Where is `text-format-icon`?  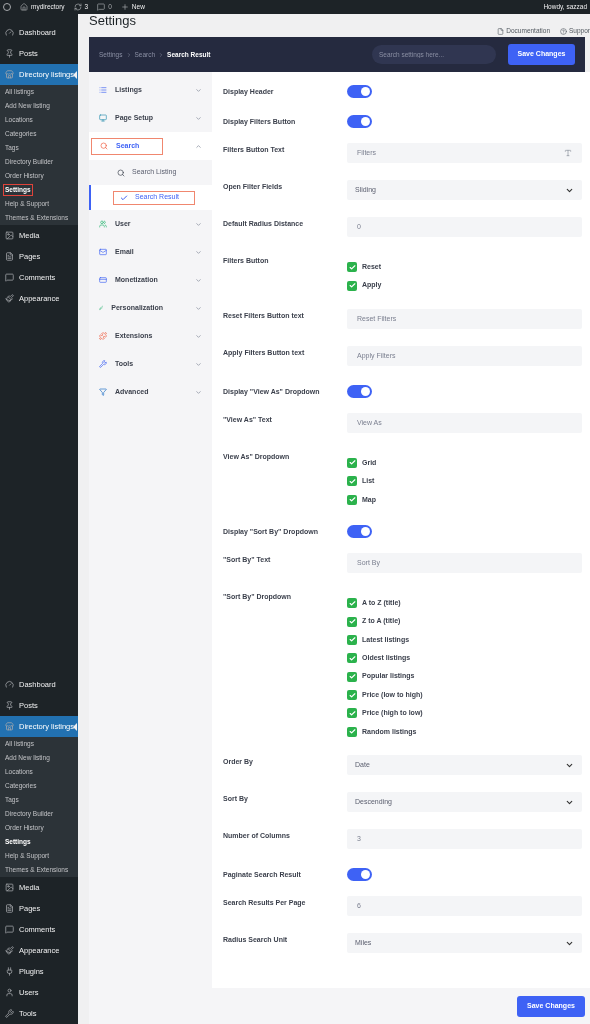 text-format-icon is located at coordinates (568, 153).